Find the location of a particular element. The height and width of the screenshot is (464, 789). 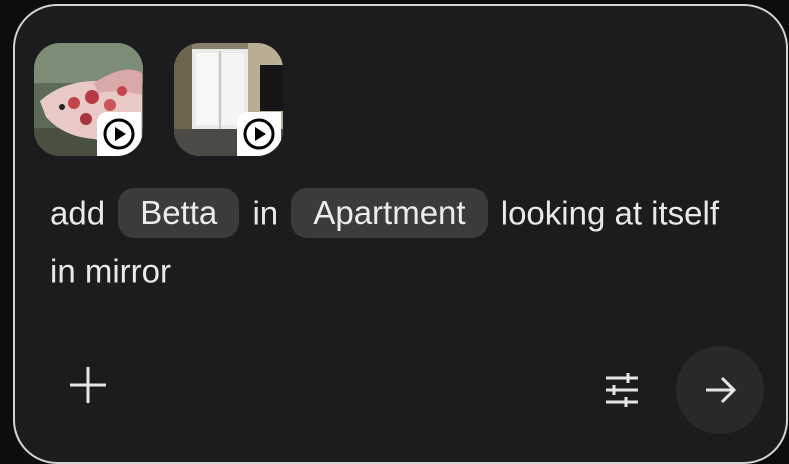

tune-icon is located at coordinates (622, 390).